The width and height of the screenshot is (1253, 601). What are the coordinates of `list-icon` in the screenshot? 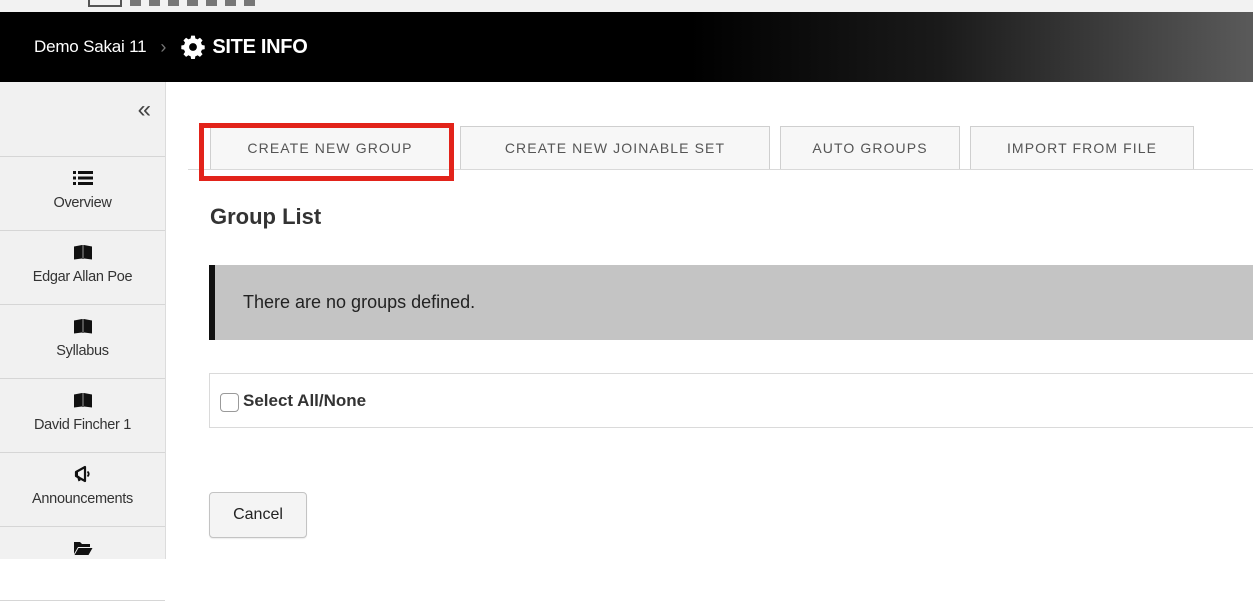 It's located at (82, 178).